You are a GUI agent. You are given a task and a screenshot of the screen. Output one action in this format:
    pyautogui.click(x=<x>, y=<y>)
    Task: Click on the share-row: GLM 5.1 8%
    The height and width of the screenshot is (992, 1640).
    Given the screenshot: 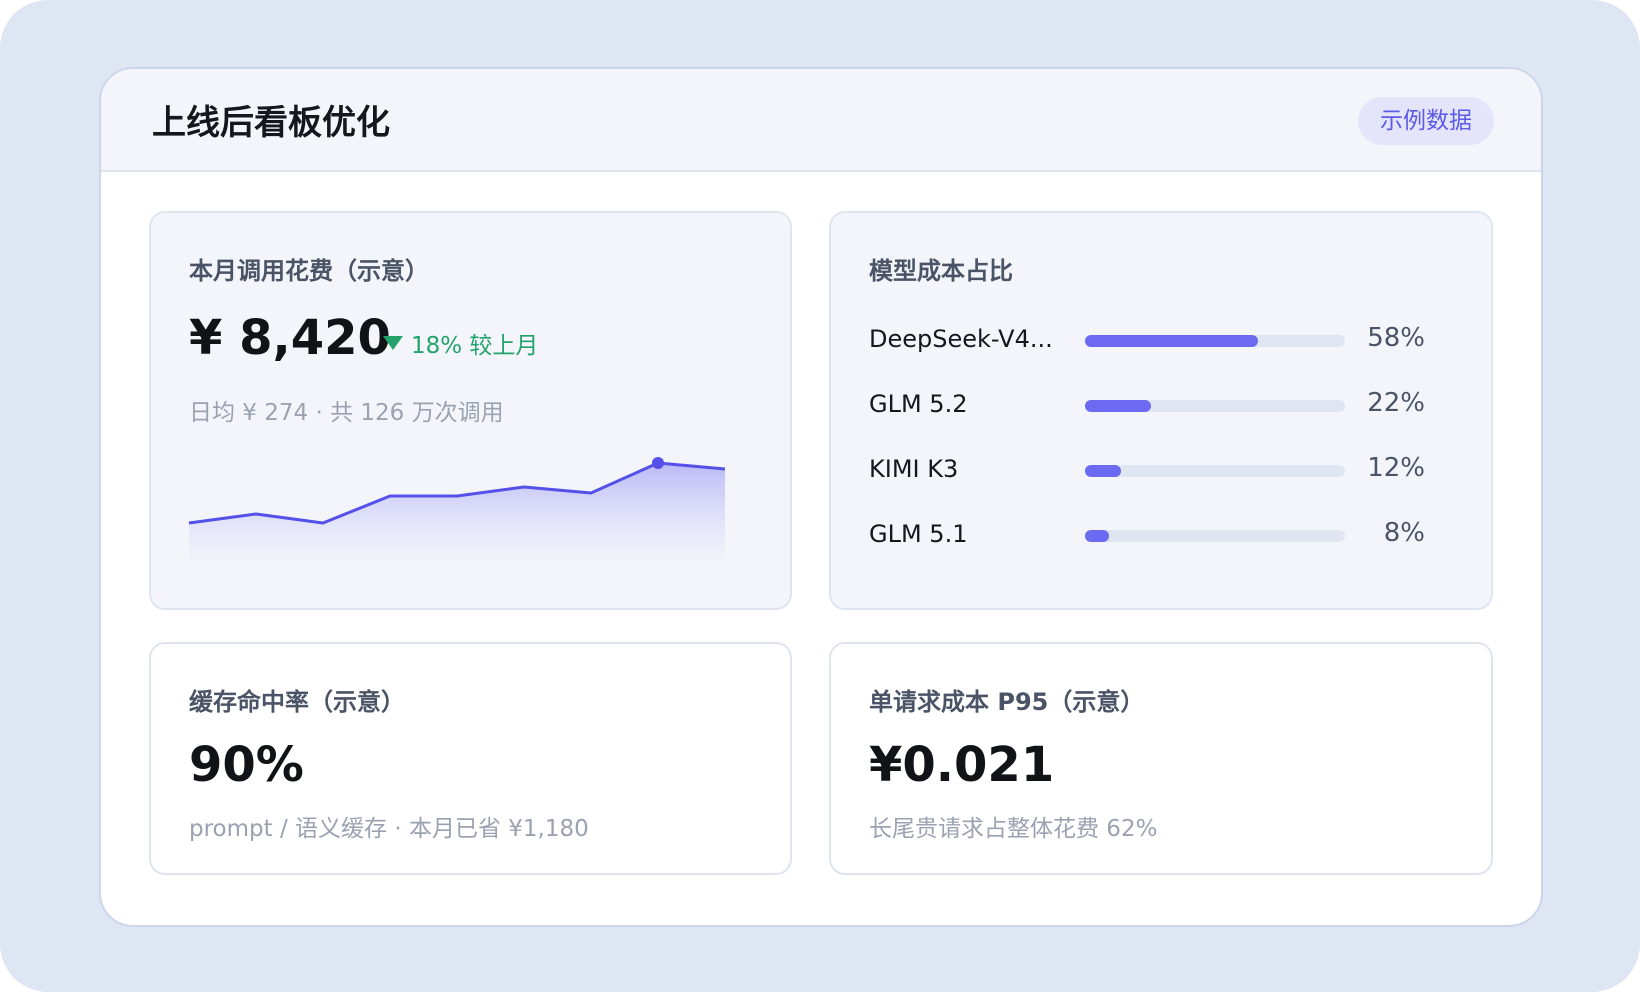 What is the action you would take?
    pyautogui.click(x=1169, y=536)
    